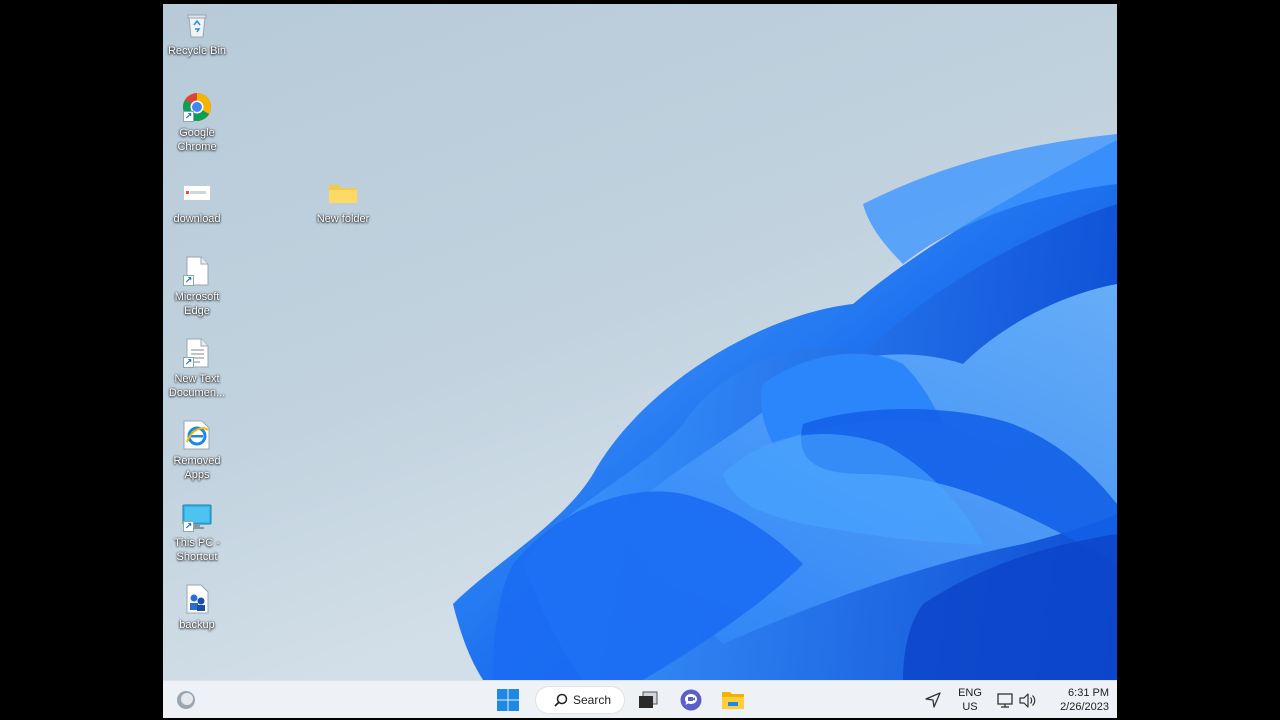  Describe the element at coordinates (197, 193) in the screenshot. I see `image-file-icon` at that location.